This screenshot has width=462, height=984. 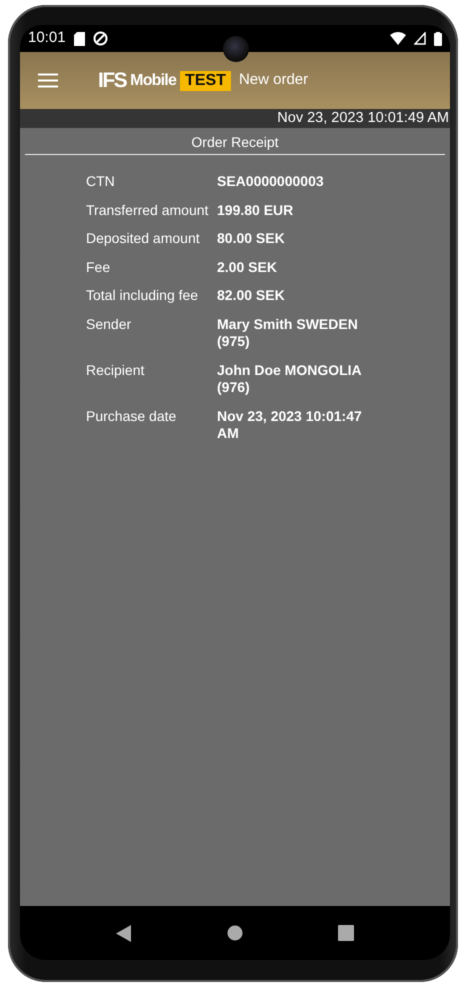 What do you see at coordinates (235, 142) in the screenshot?
I see `section-title: Order Receipt` at bounding box center [235, 142].